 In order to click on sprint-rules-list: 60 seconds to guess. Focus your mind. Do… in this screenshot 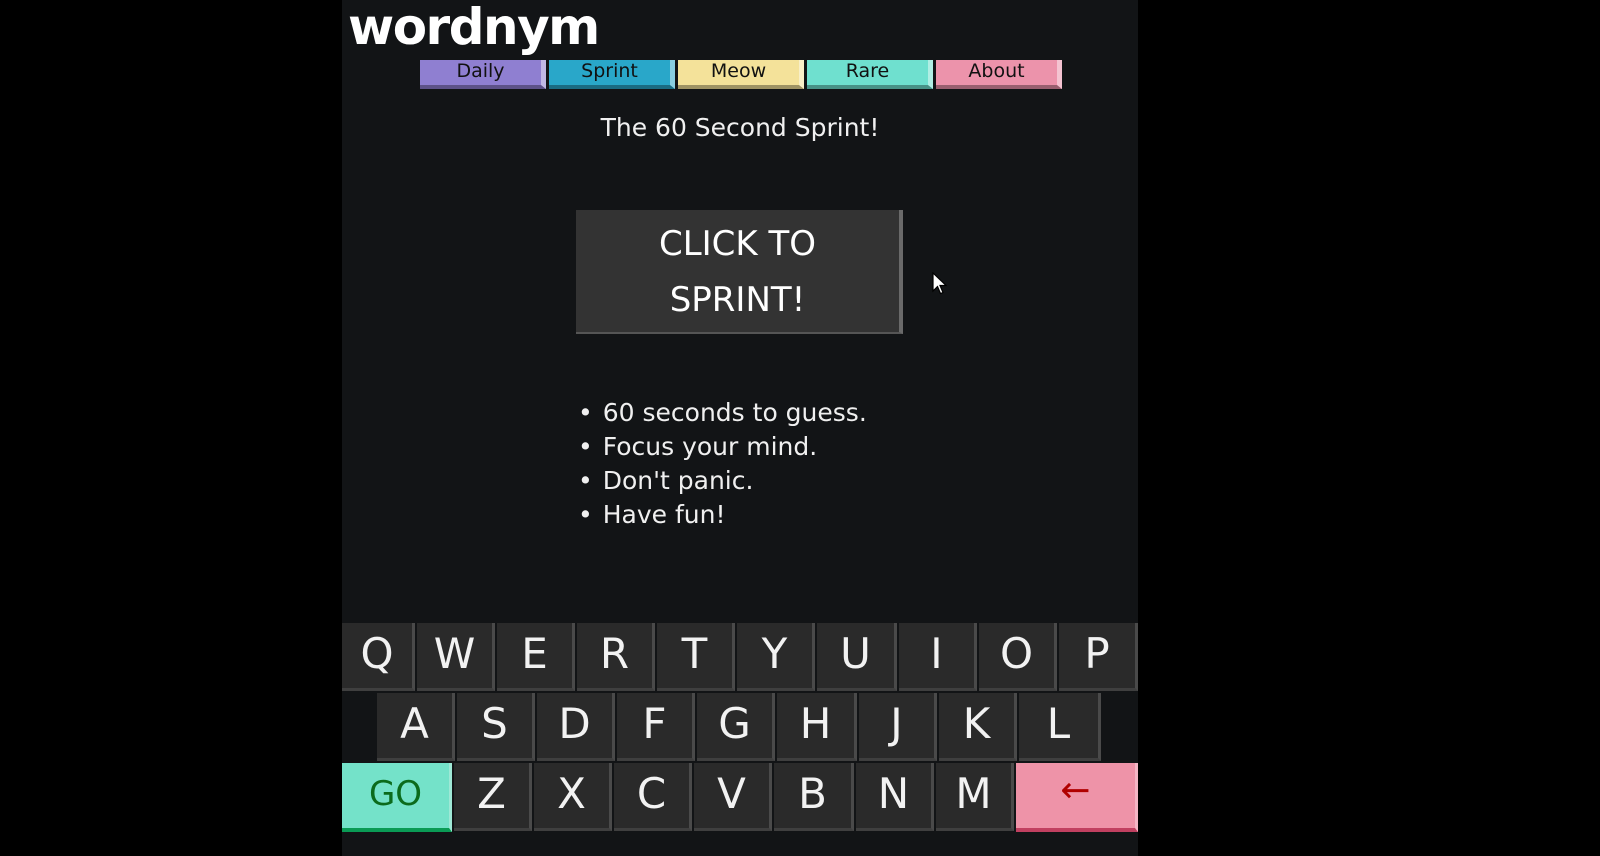, I will do `click(722, 464)`.